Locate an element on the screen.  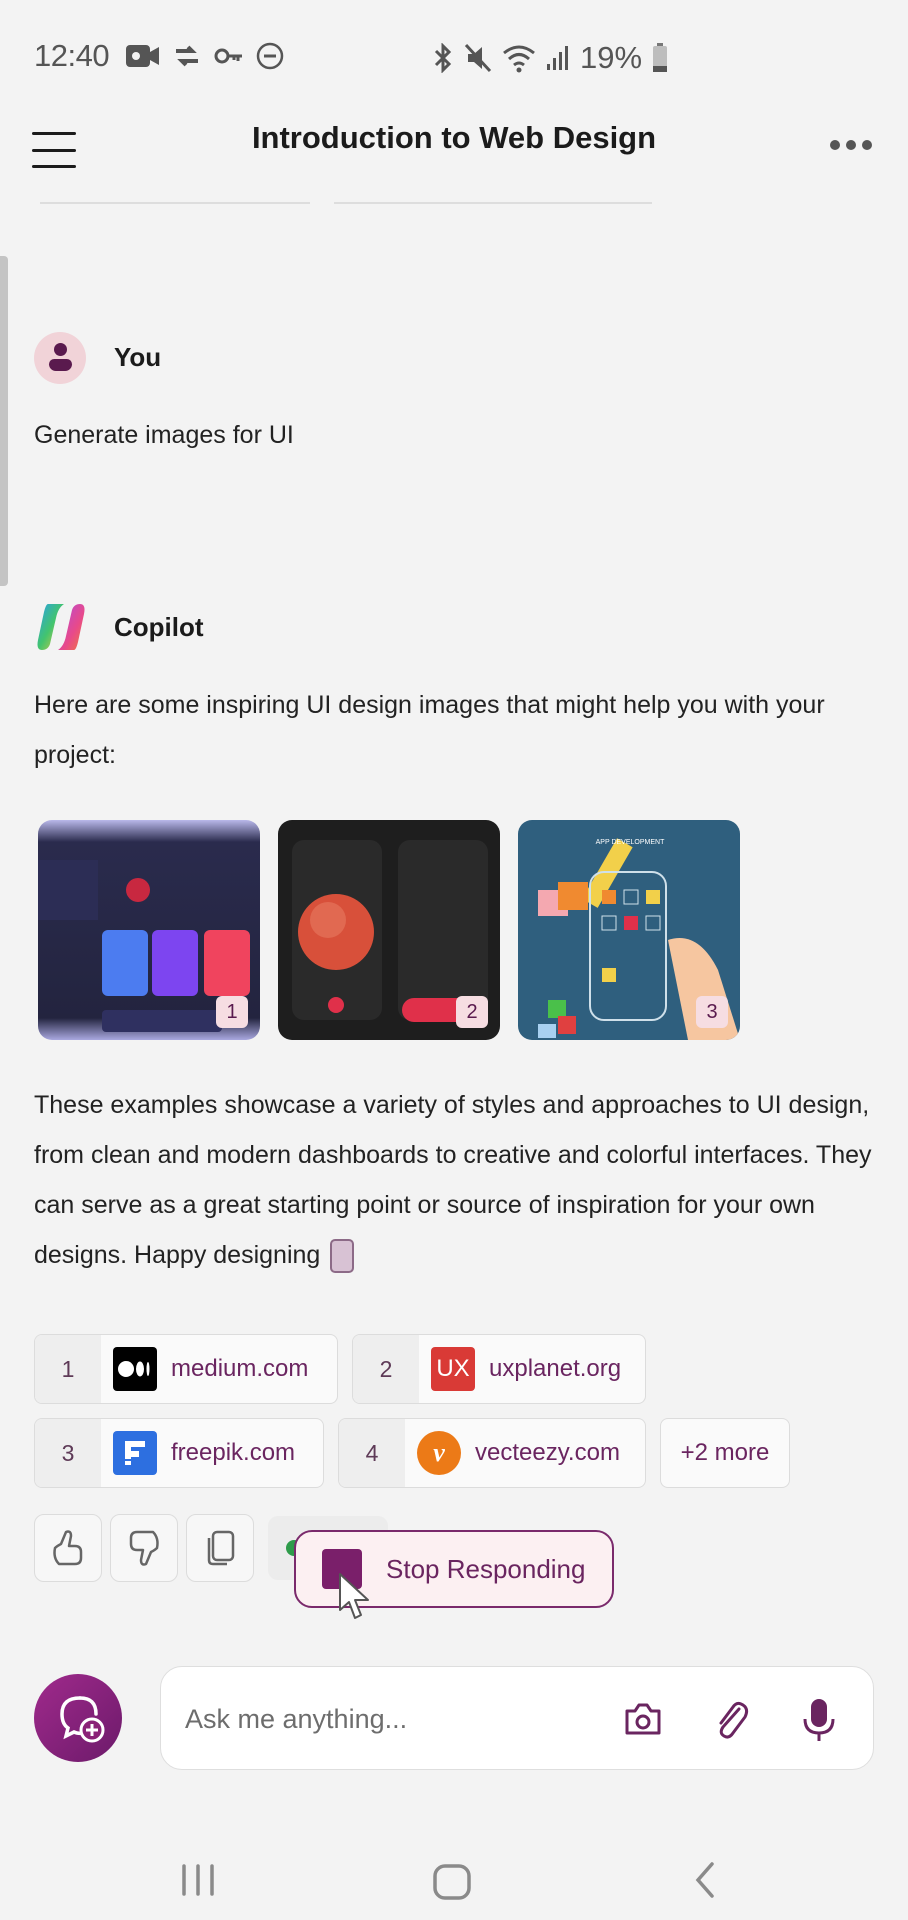
status-bar: 12:40 19% is located at coordinates (454, 55).